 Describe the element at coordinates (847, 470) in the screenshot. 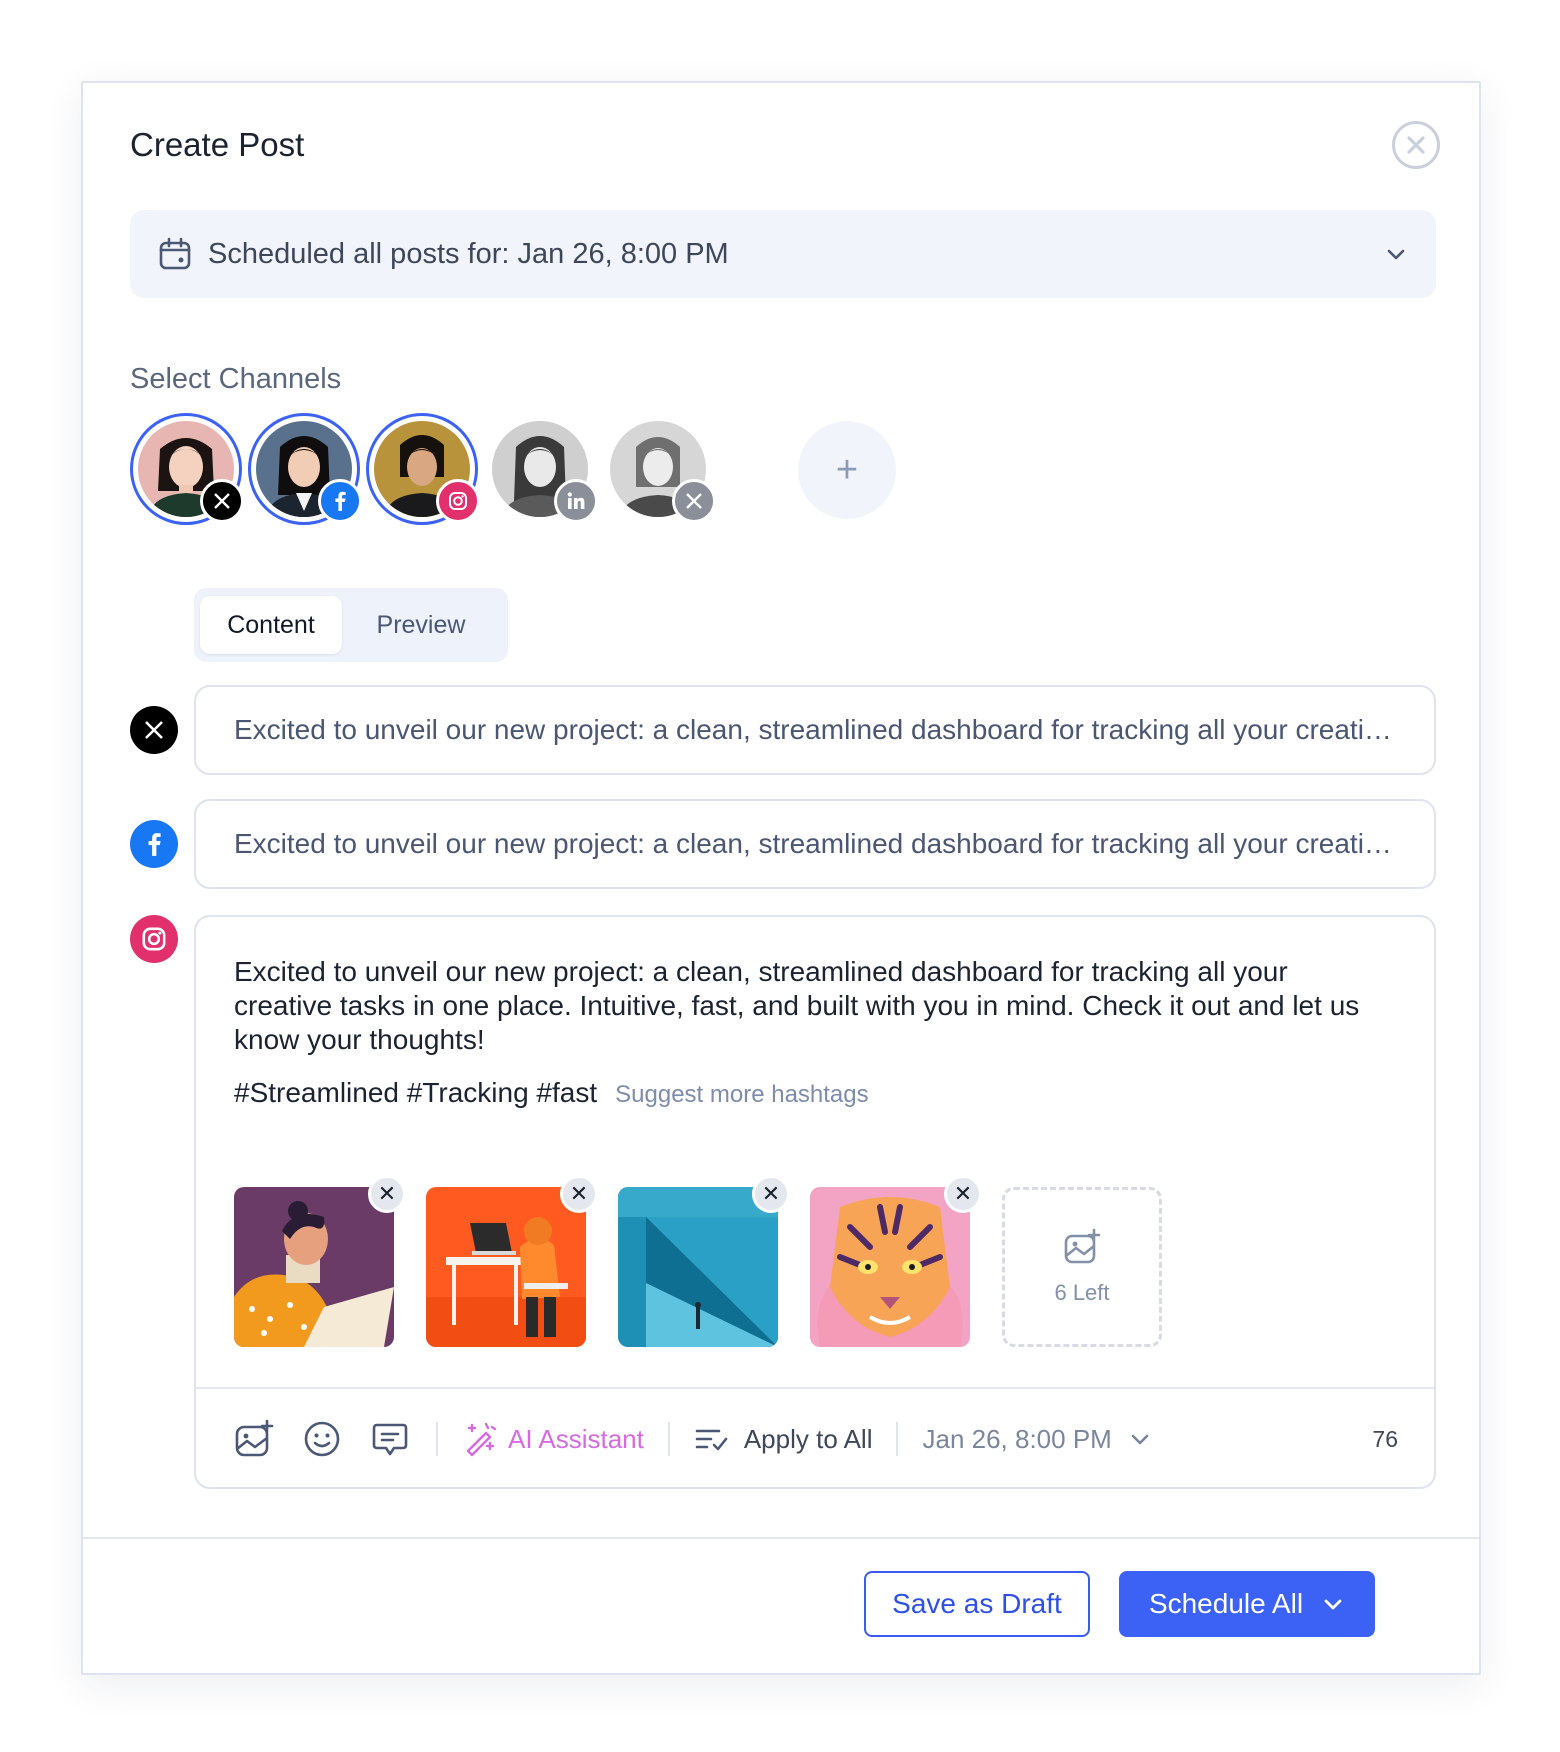

I see `add-channel-button: +` at that location.